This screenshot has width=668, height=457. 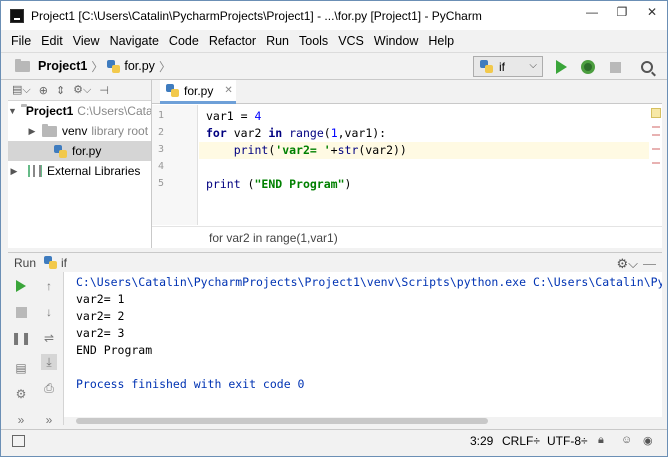 What do you see at coordinates (64, 263) in the screenshot?
I see `run-panel-config: if` at bounding box center [64, 263].